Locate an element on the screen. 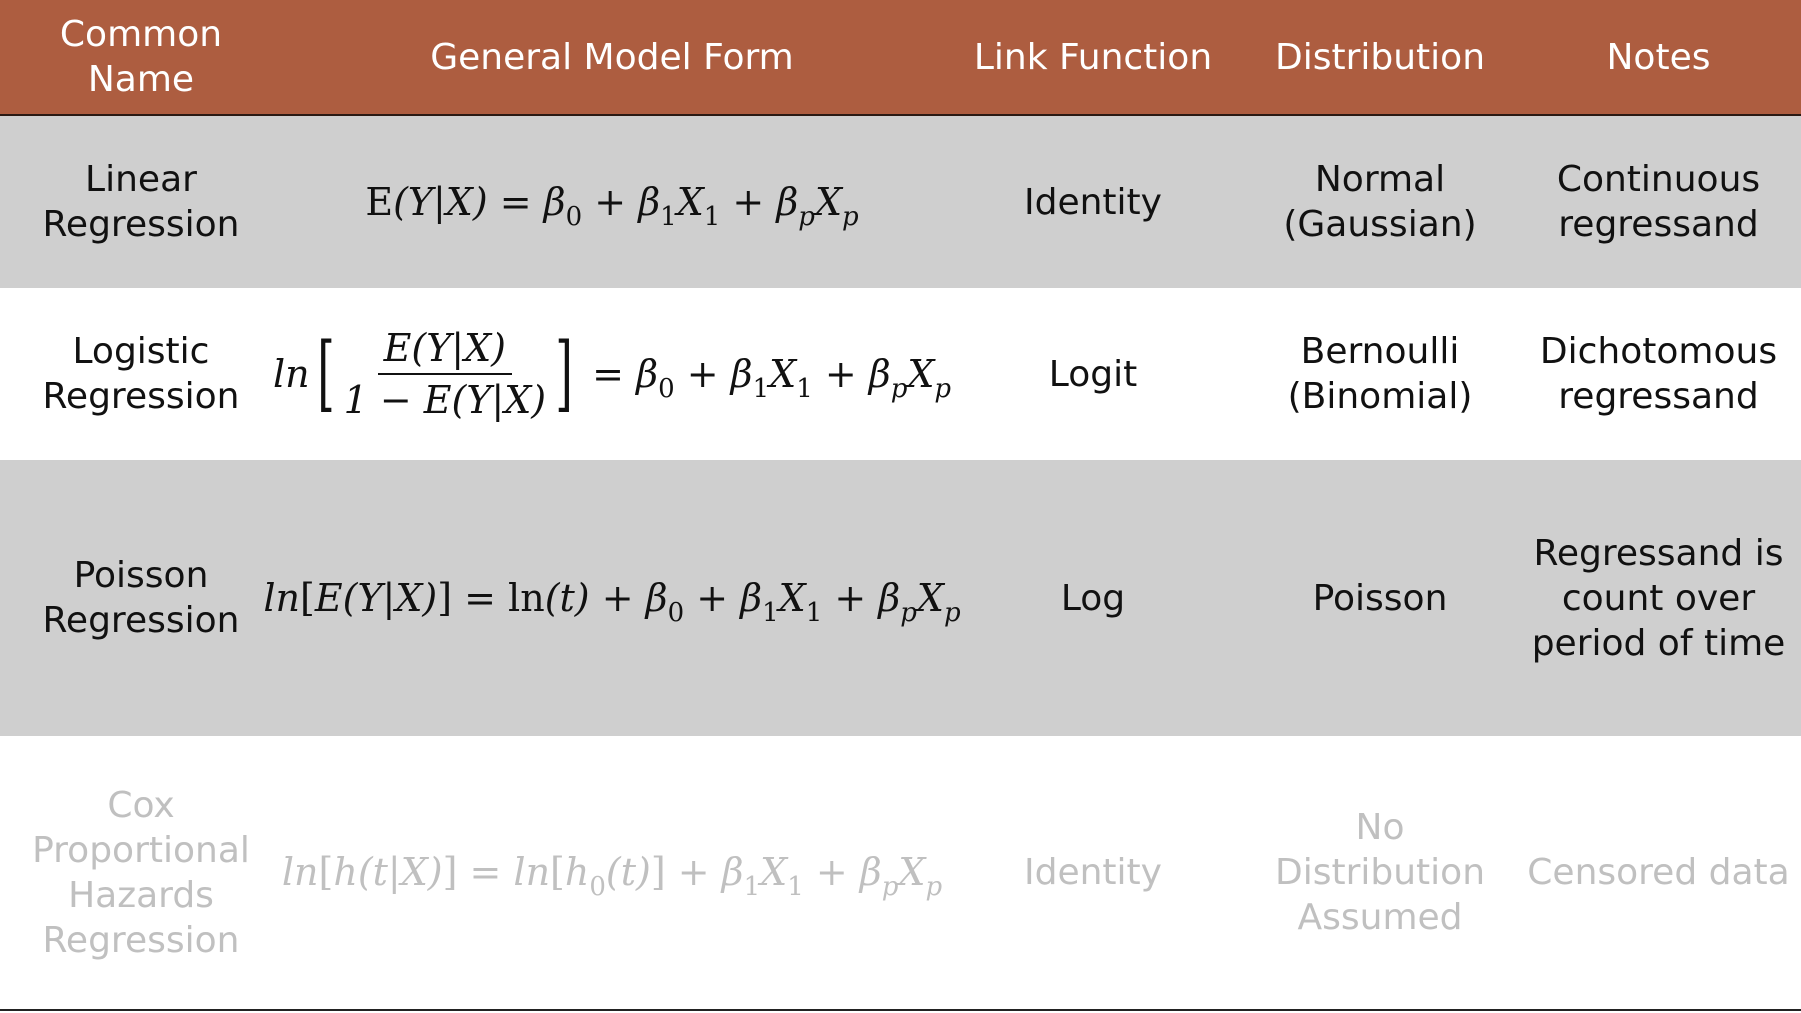  notes: Continuous regressand is located at coordinates (1658, 202).